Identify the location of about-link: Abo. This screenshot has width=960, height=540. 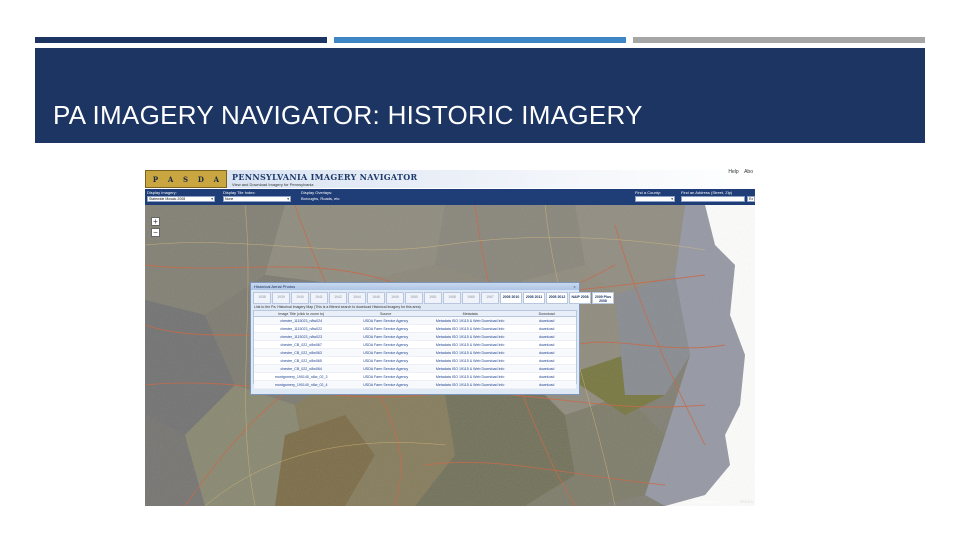
(748, 172).